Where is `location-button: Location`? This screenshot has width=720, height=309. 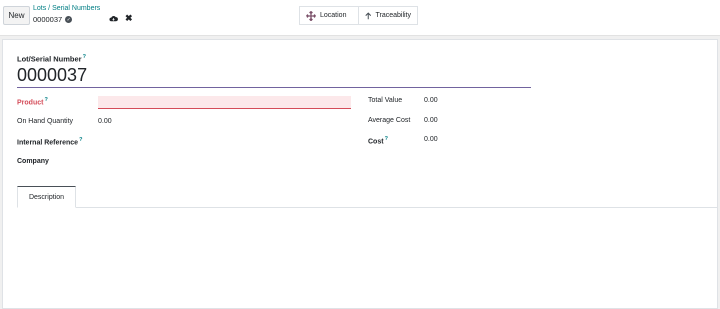
location-button: Location is located at coordinates (329, 15).